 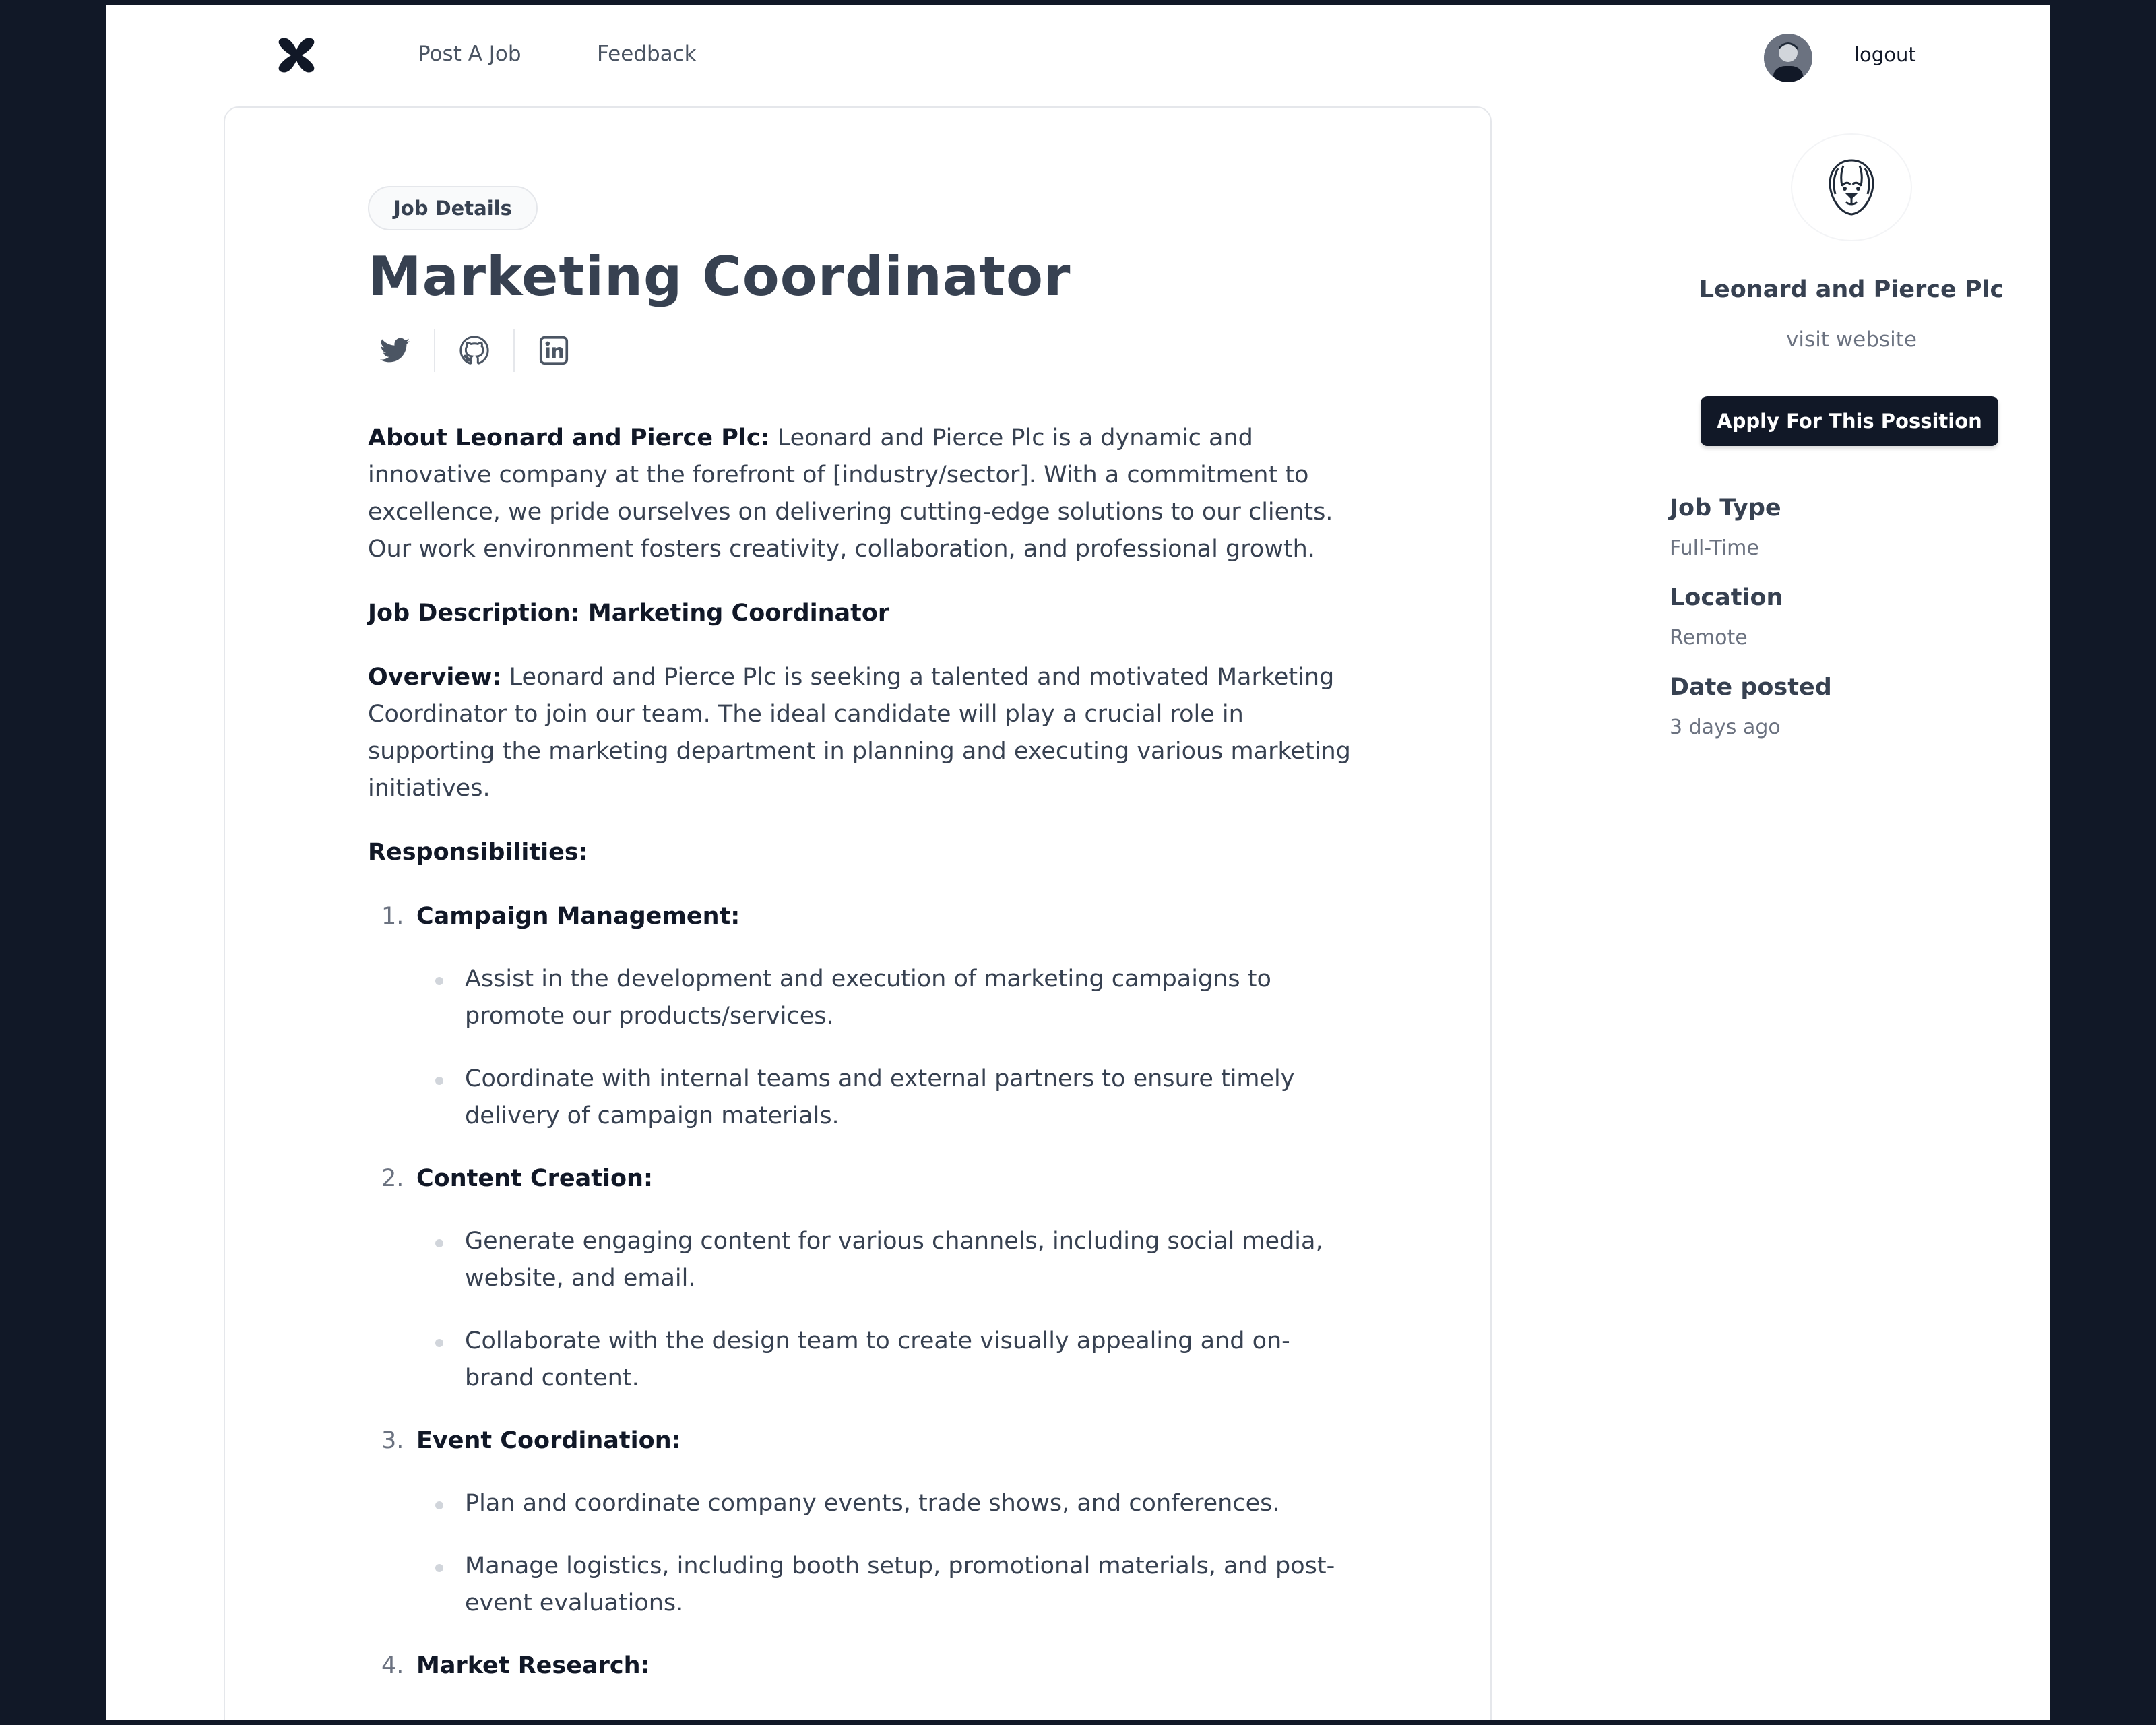 What do you see at coordinates (296, 55) in the screenshot?
I see `app-logo-icon` at bounding box center [296, 55].